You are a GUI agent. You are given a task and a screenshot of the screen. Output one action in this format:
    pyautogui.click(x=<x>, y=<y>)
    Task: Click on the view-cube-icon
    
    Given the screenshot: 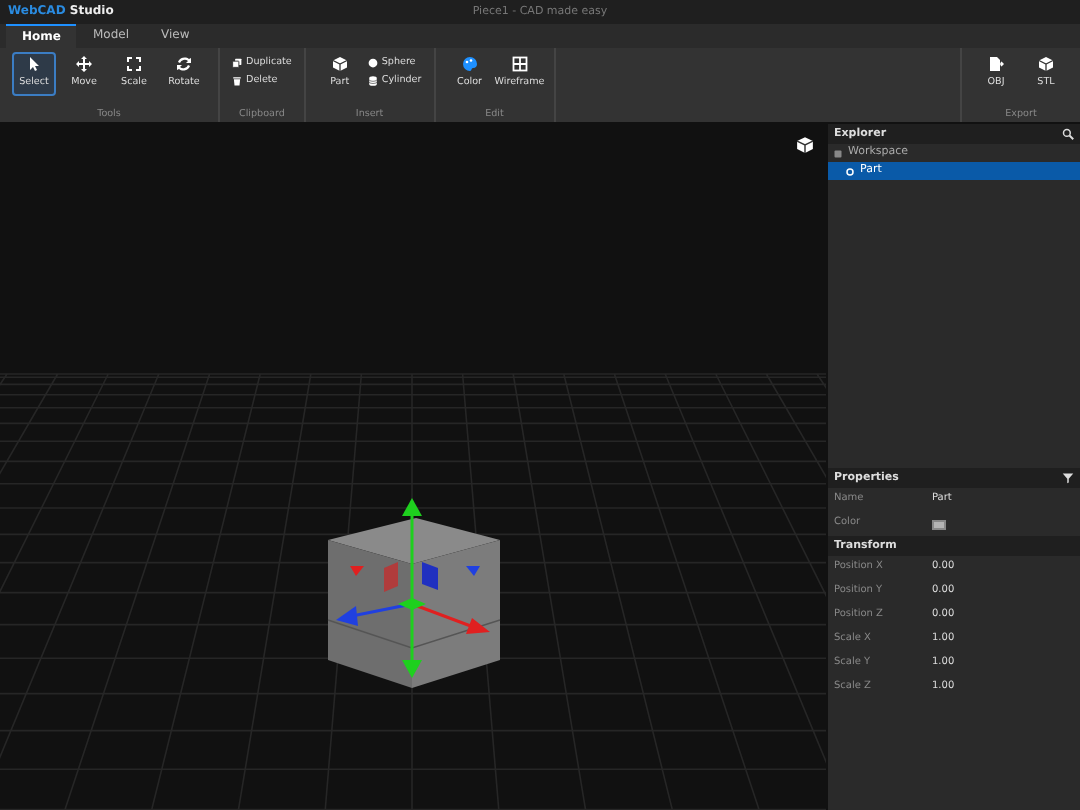 What is the action you would take?
    pyautogui.click(x=805, y=145)
    